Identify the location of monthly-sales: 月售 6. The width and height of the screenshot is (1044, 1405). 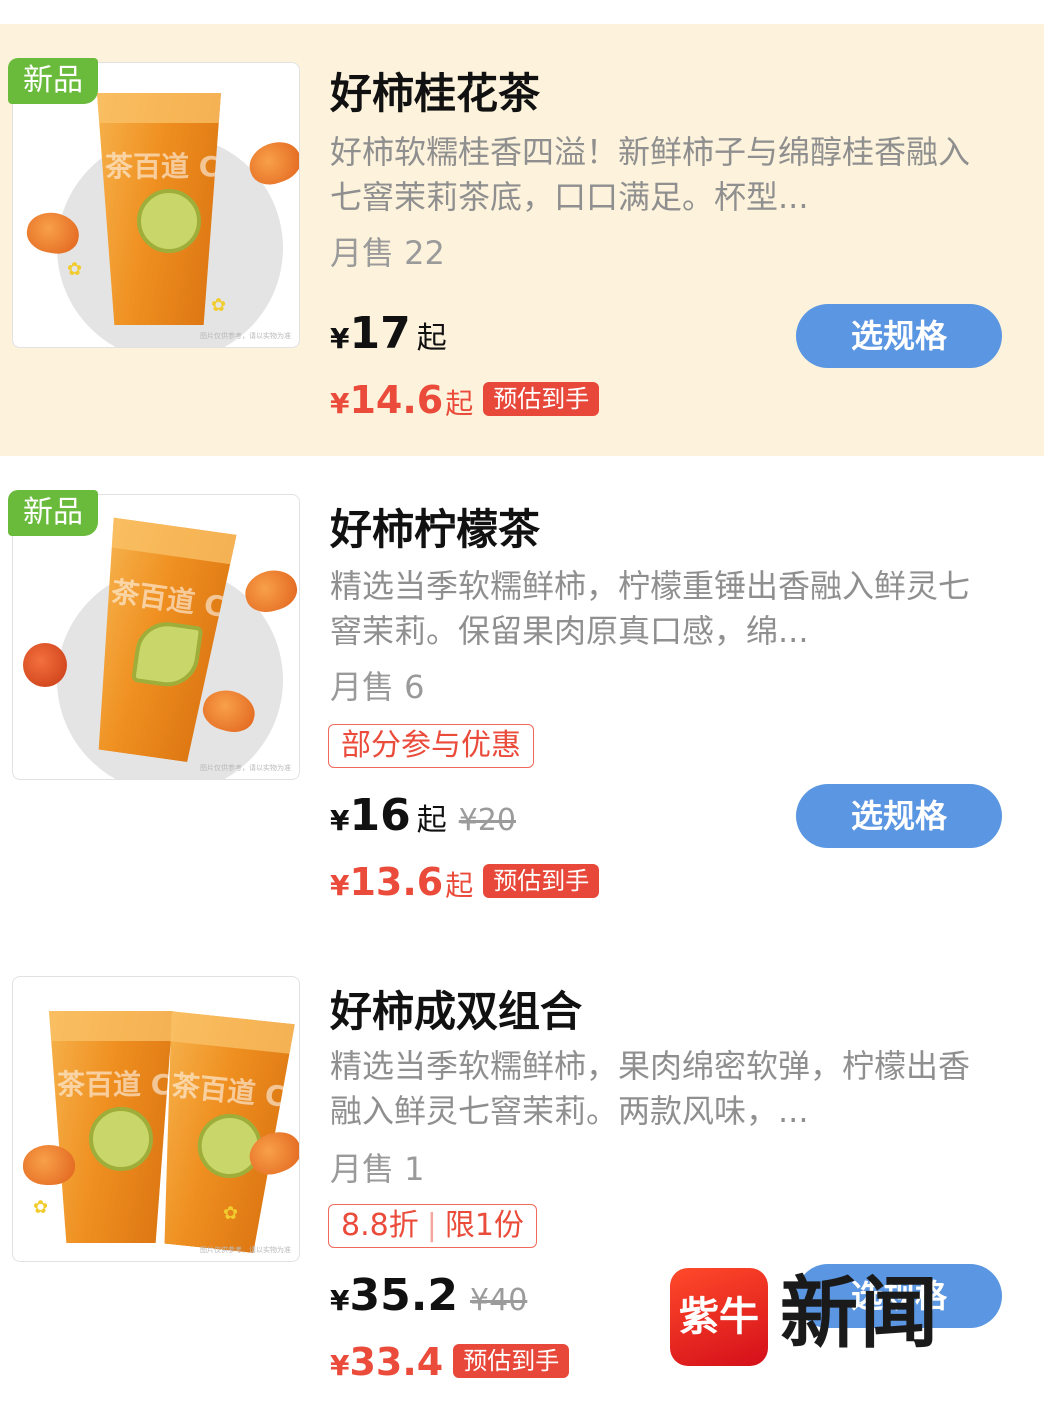
(377, 687).